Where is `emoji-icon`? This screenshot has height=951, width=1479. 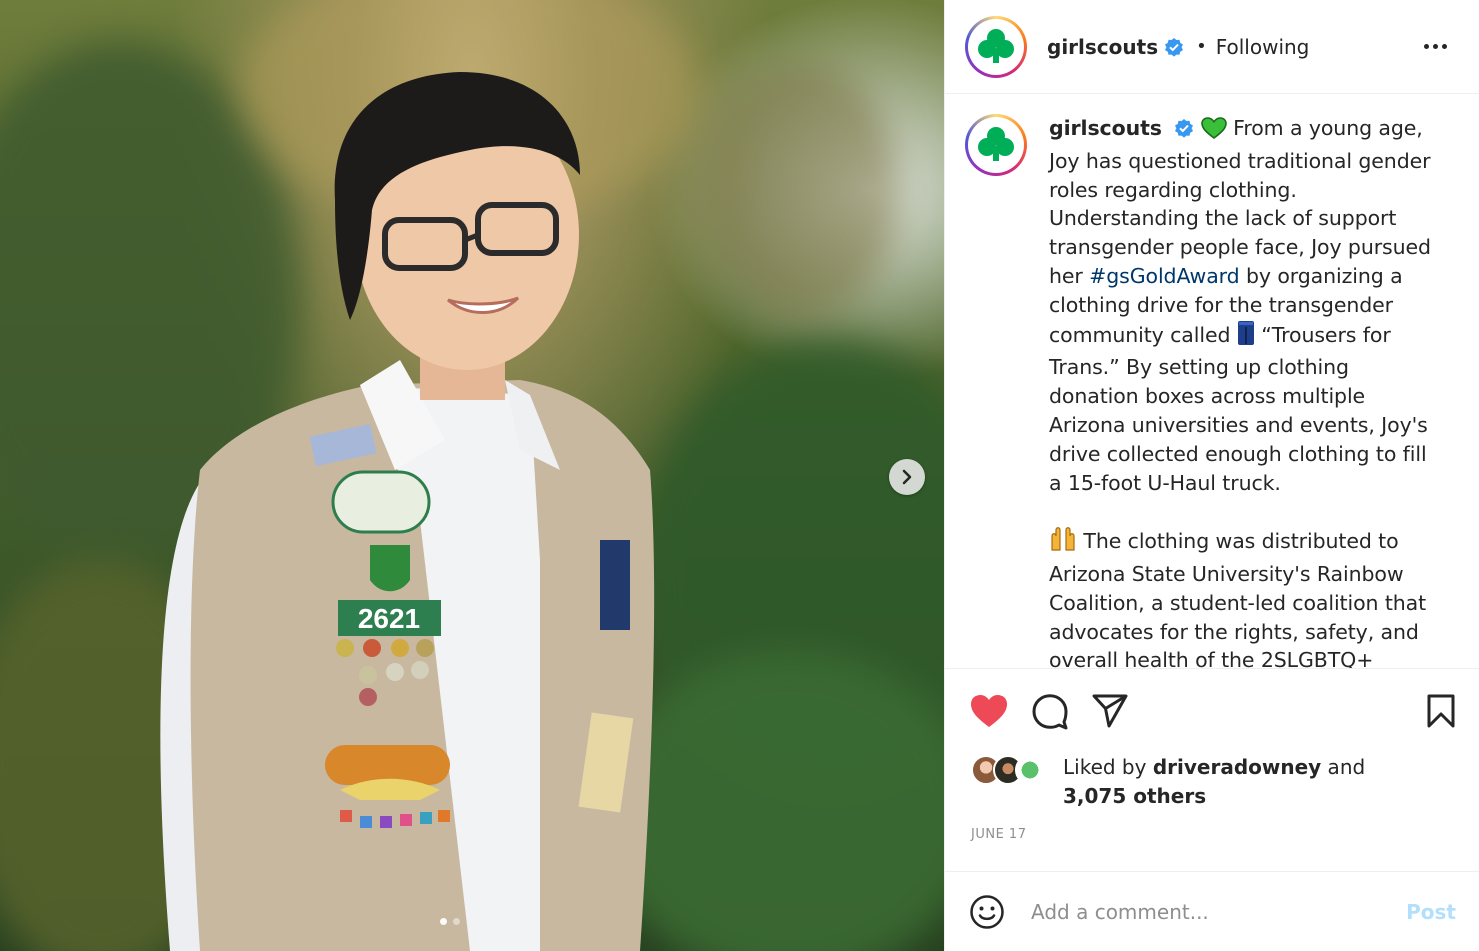 emoji-icon is located at coordinates (987, 912).